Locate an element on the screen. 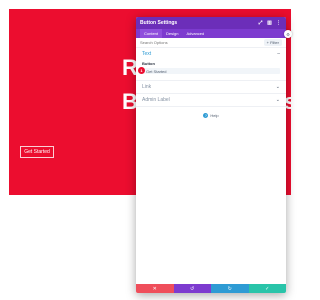 The height and width of the screenshot is (300, 320). link-section: Link ⌄ is located at coordinates (211, 87).